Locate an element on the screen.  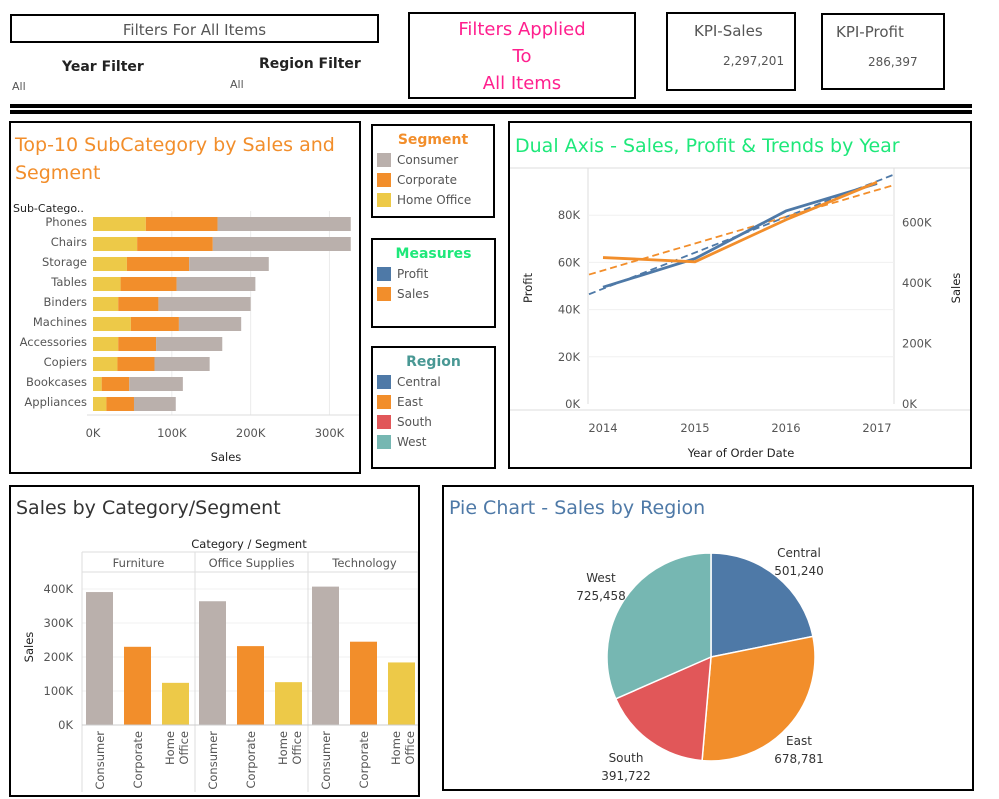
category-header: Technology is located at coordinates (364, 563).